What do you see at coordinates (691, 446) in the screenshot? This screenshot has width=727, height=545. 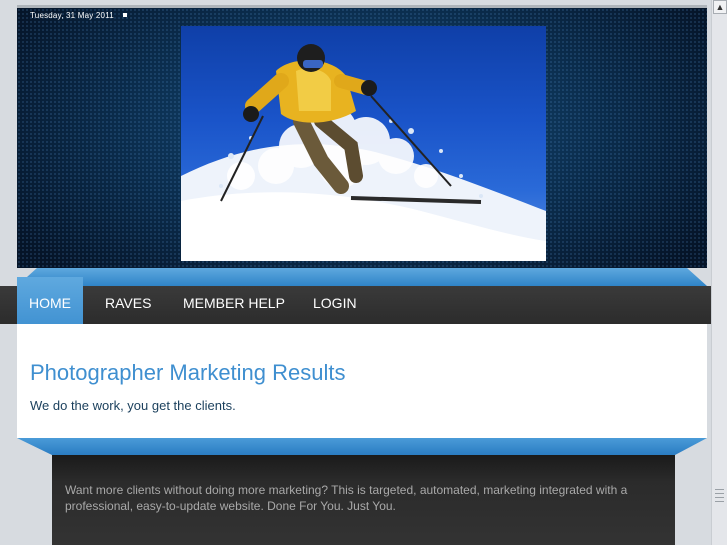 I see `intro-band-wedge-right` at bounding box center [691, 446].